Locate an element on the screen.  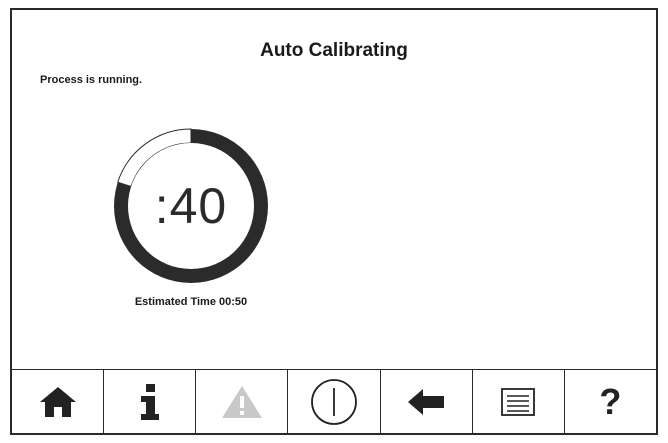
countdown-timer: :40 is located at coordinates (191, 206).